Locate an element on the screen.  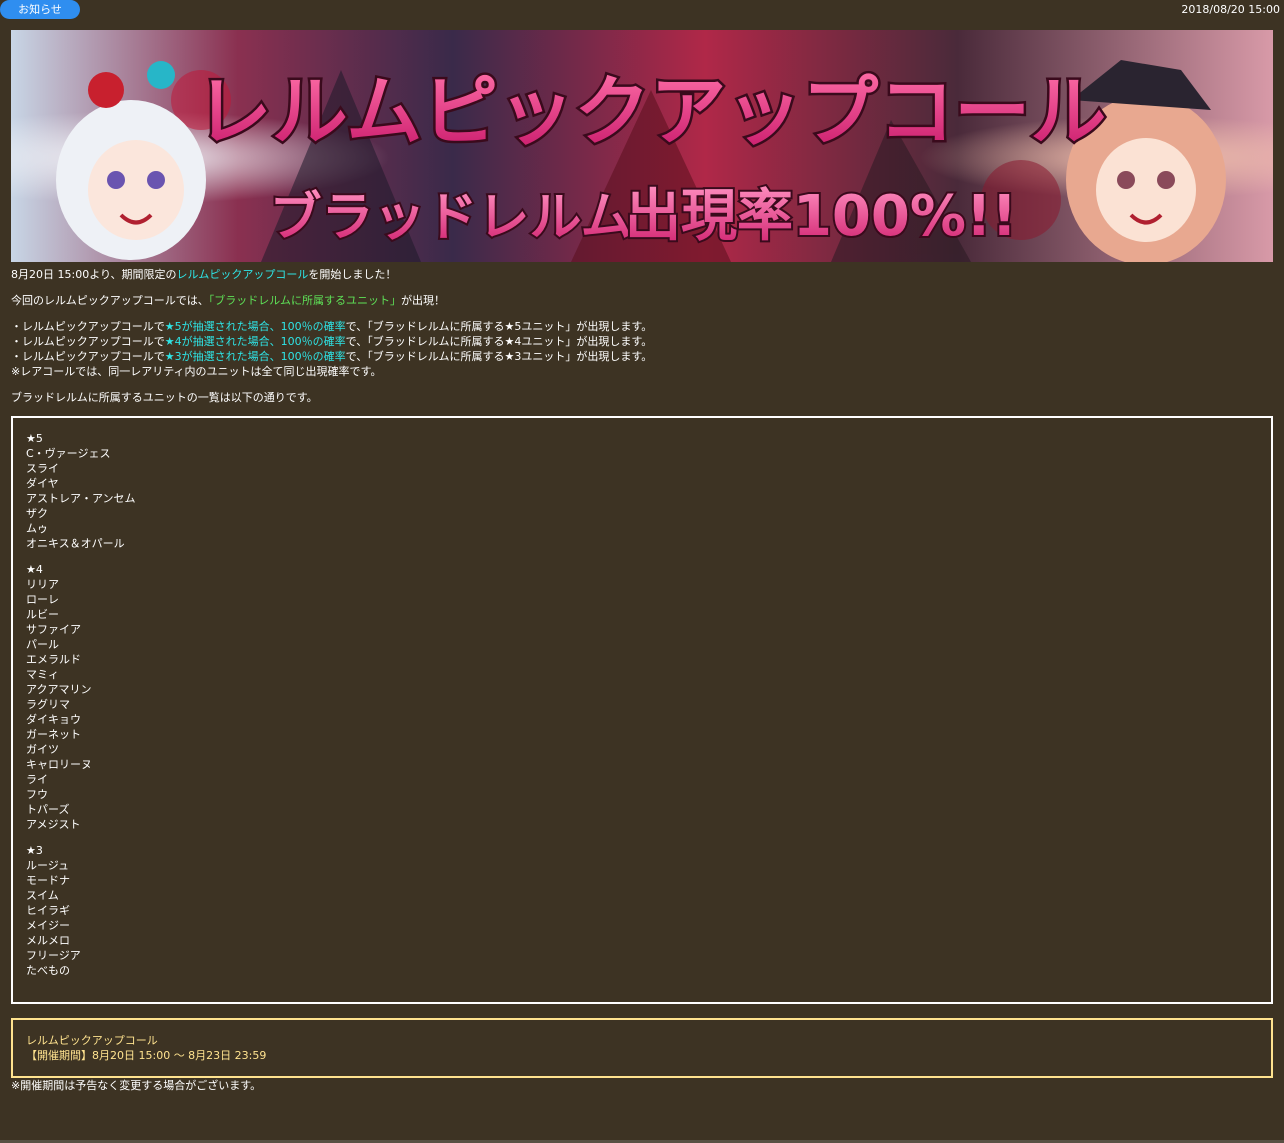
unit-name: リリア is located at coordinates (42, 584).